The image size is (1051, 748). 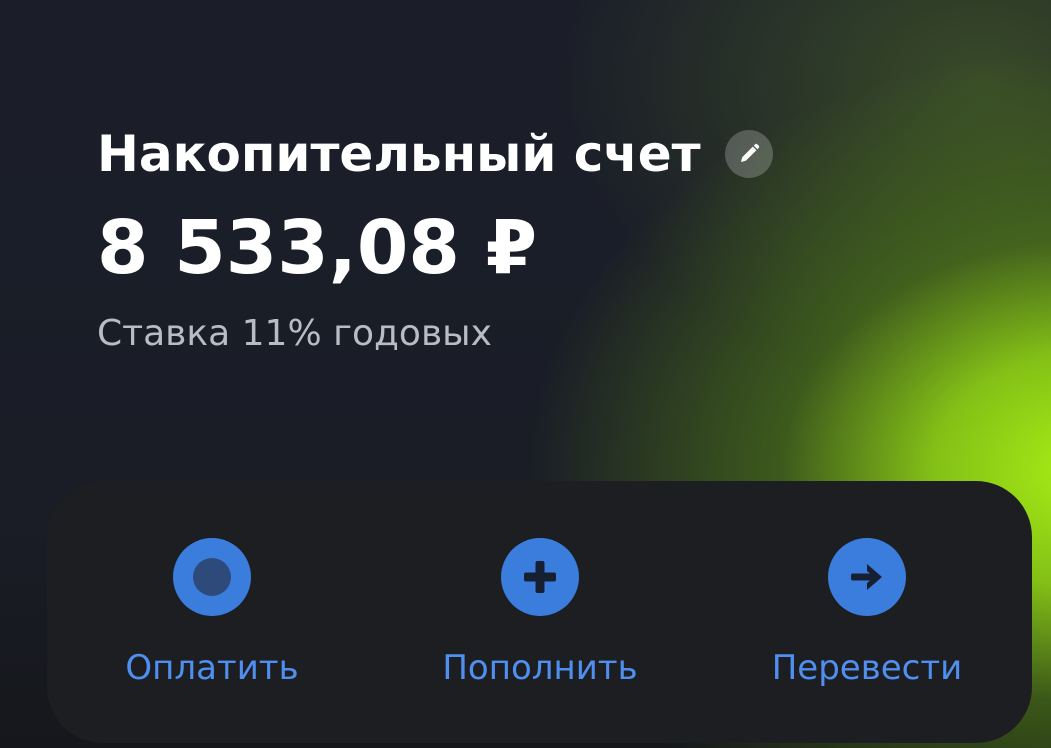 I want to click on pay-icon-circle, so click(x=212, y=577).